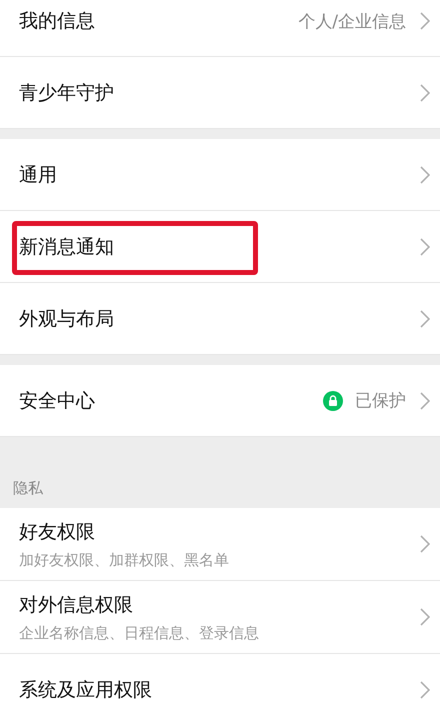  I want to click on row-label: 外观与布局, so click(67, 319).